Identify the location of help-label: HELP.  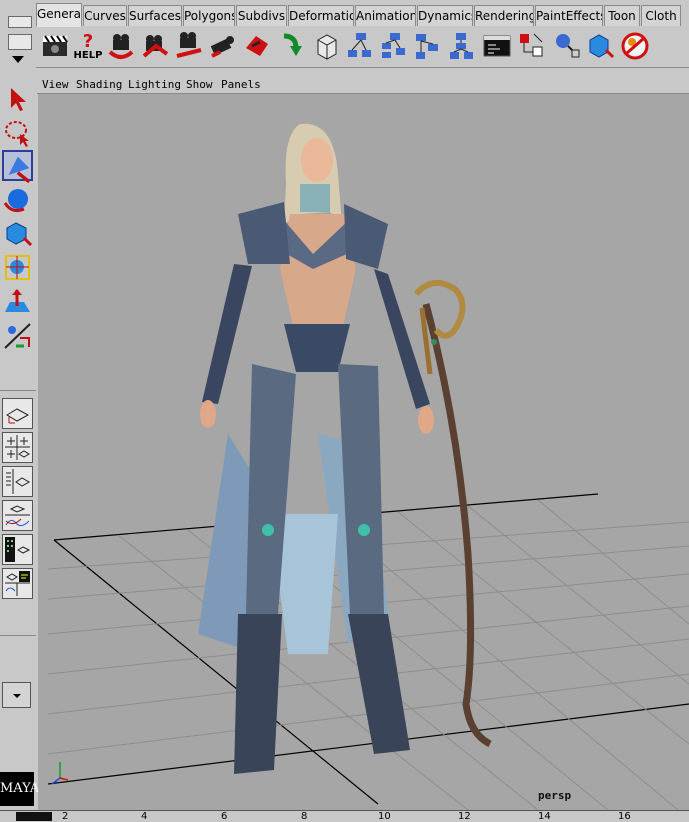
(88, 55).